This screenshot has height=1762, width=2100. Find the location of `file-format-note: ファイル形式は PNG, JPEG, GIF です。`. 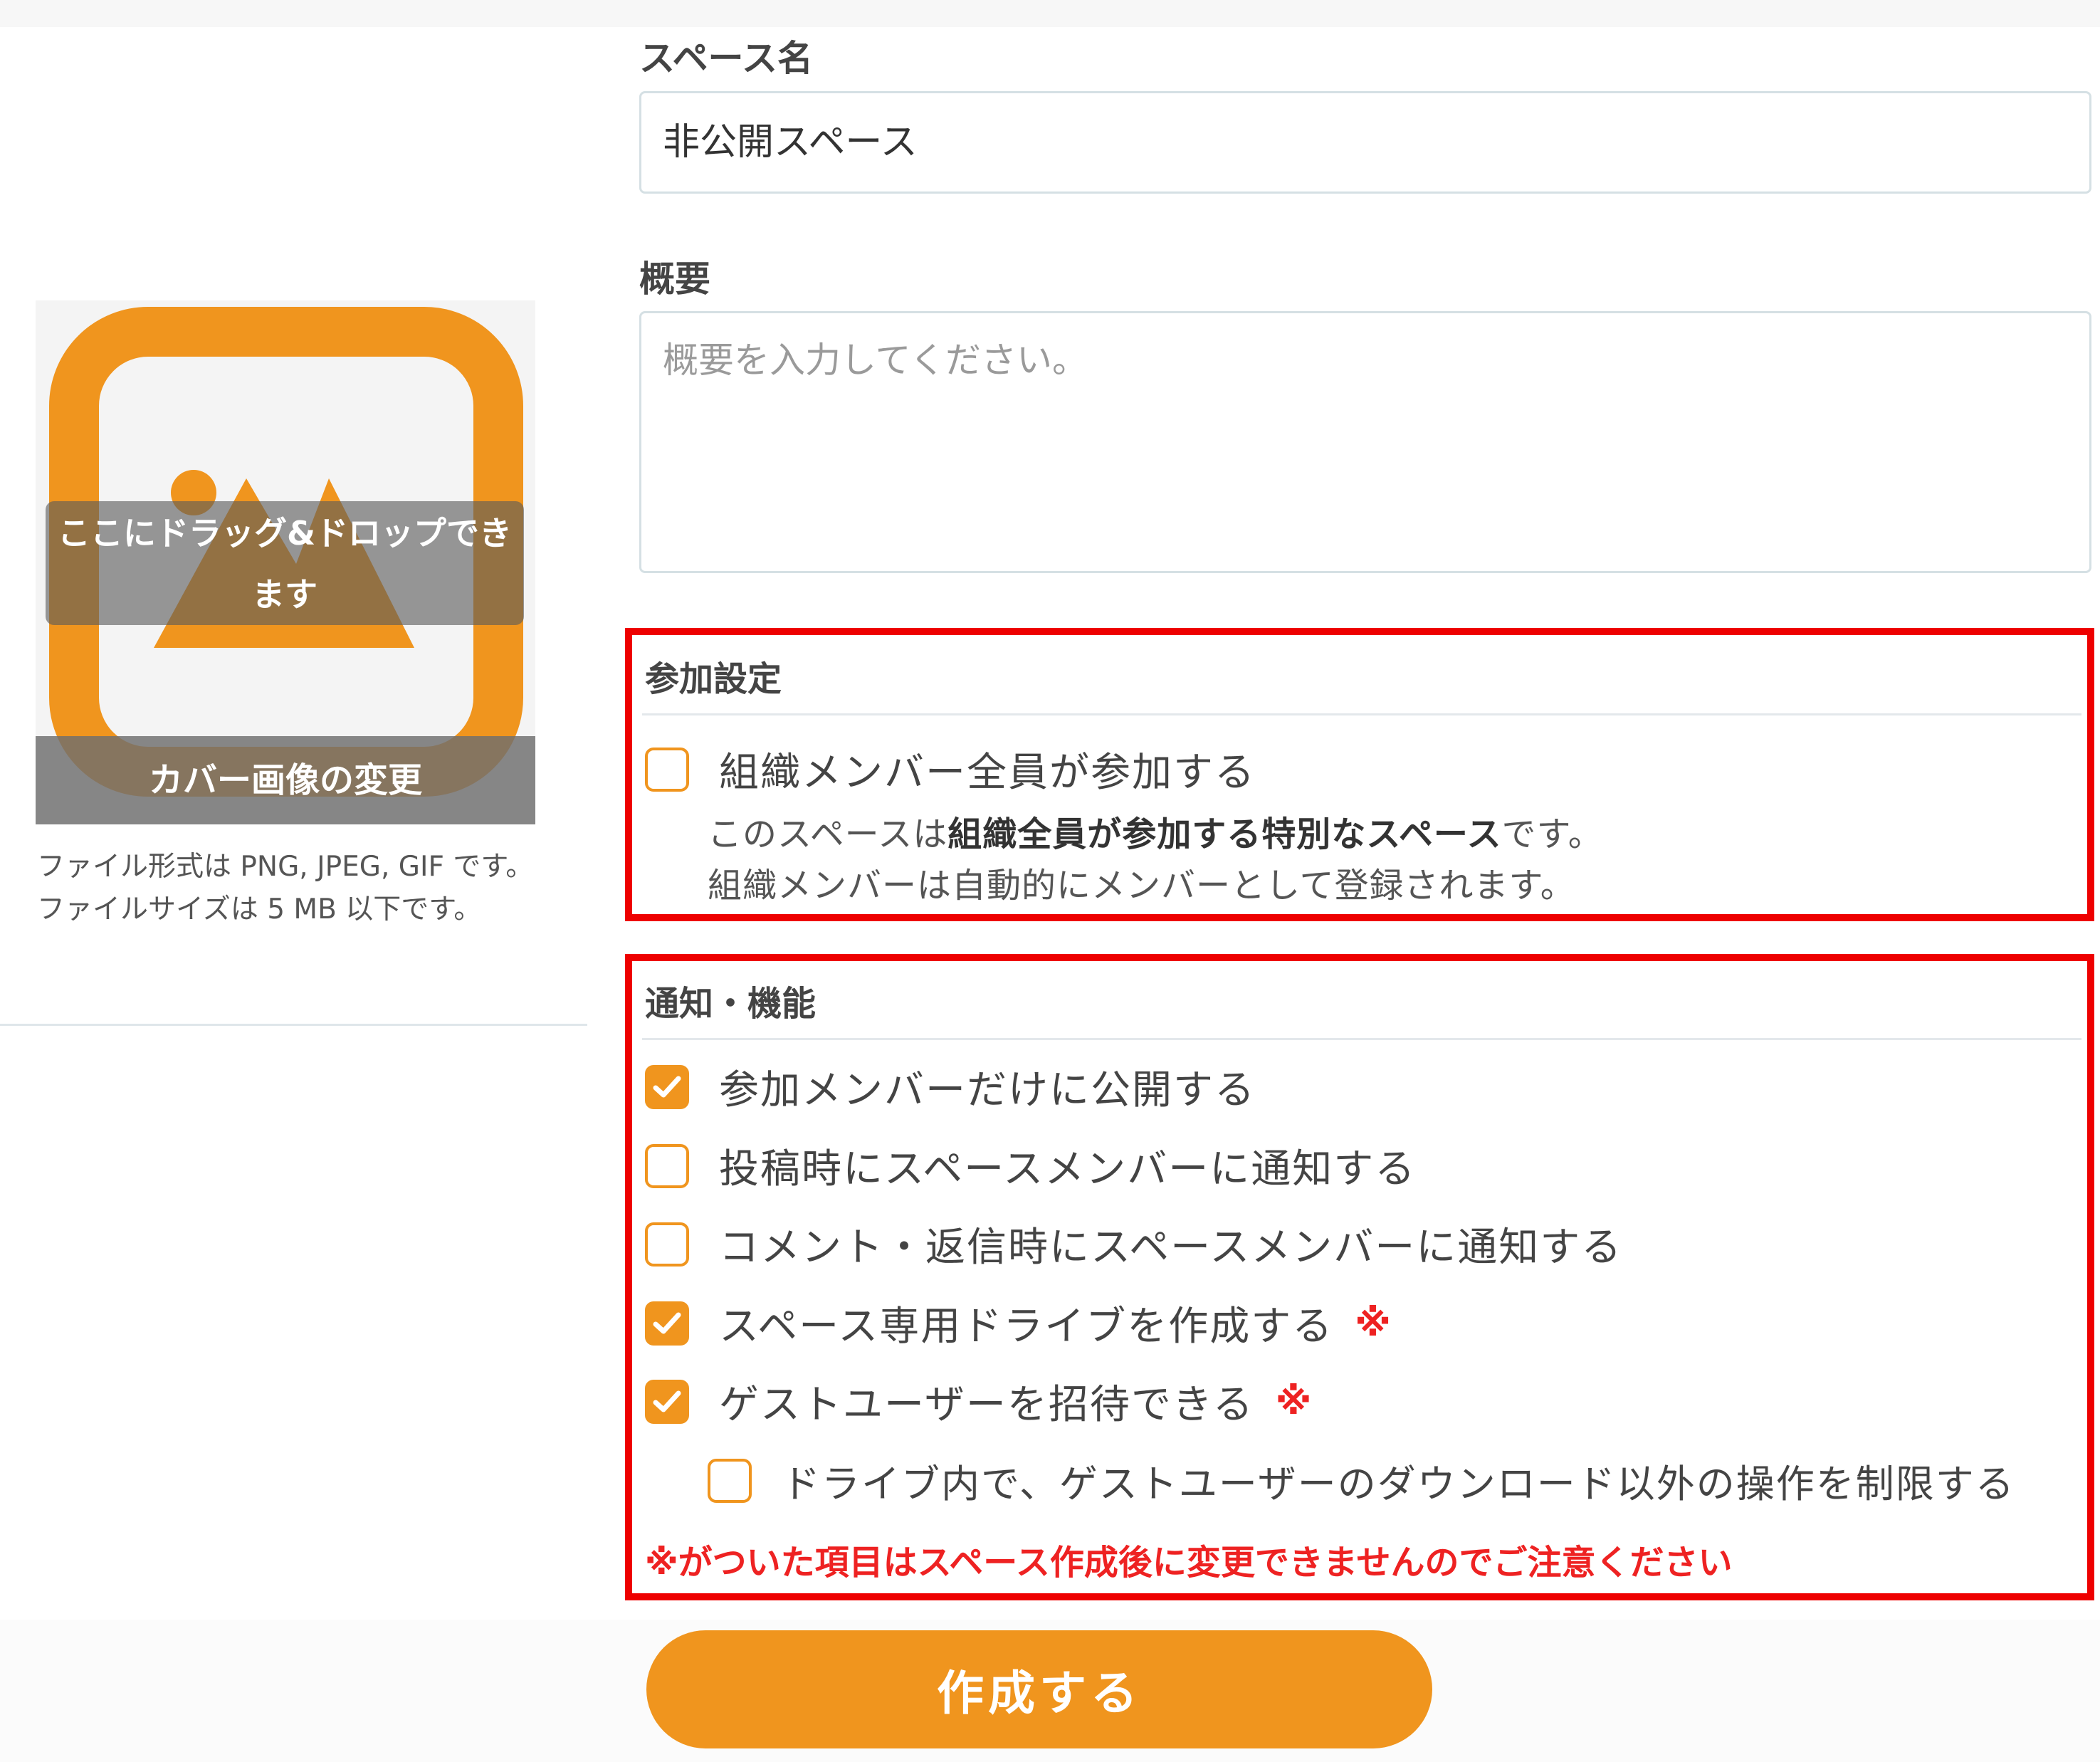

file-format-note: ファイル形式は PNG, JPEG, GIF です。 is located at coordinates (285, 867).